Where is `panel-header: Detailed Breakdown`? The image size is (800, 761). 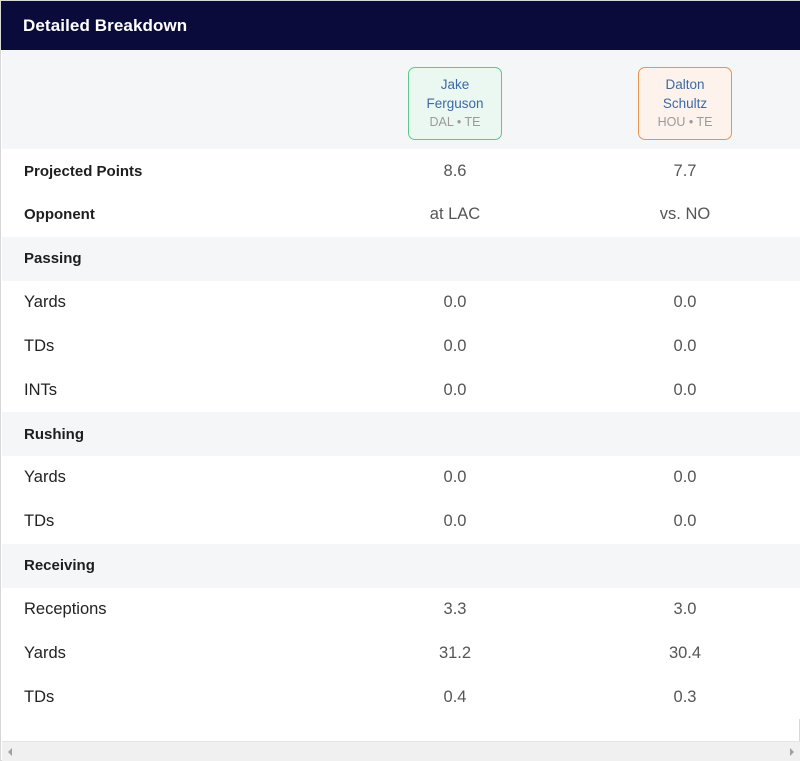
panel-header: Detailed Breakdown is located at coordinates (400, 25).